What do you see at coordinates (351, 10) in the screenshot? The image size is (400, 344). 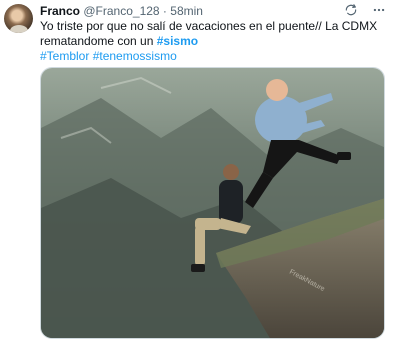 I see `grok-icon` at bounding box center [351, 10].